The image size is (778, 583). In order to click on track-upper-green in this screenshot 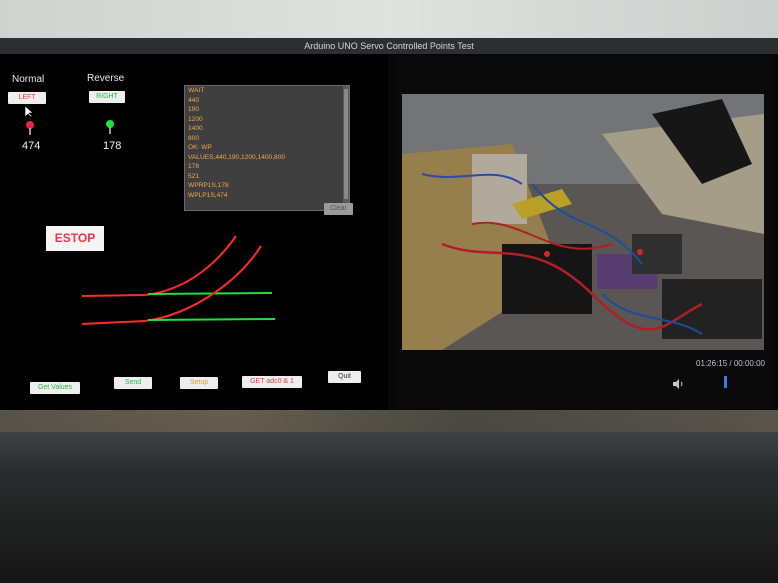, I will do `click(210, 293)`.